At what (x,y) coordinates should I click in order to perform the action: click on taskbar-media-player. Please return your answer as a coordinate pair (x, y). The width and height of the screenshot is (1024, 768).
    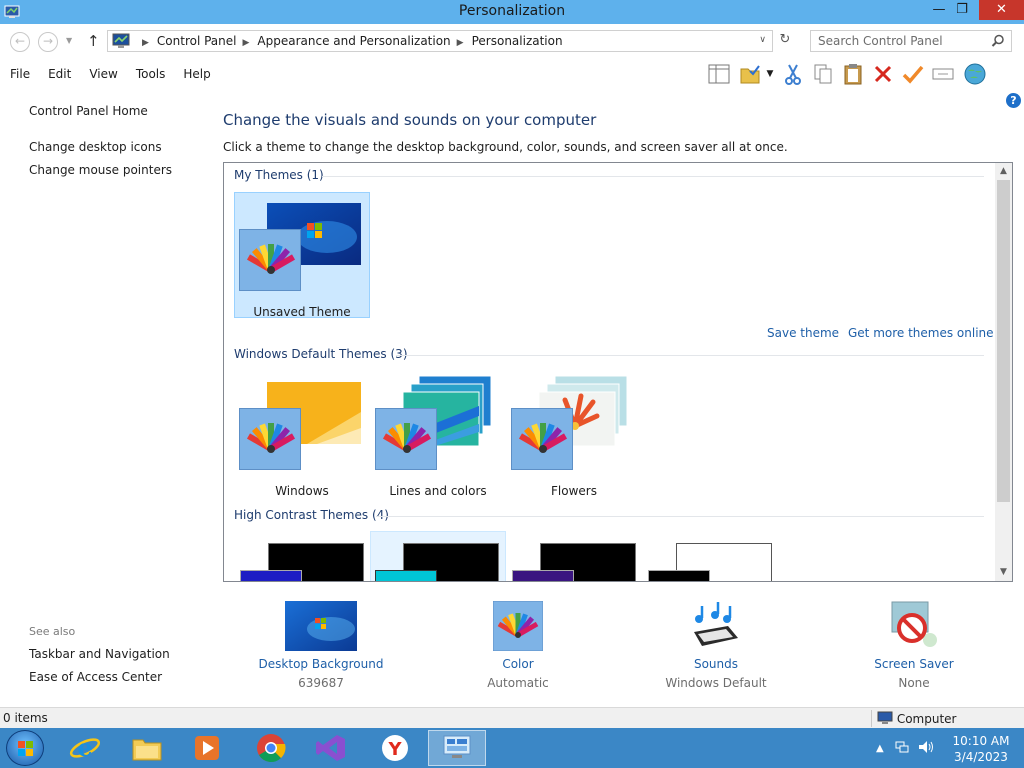
    Looking at the image, I should click on (207, 748).